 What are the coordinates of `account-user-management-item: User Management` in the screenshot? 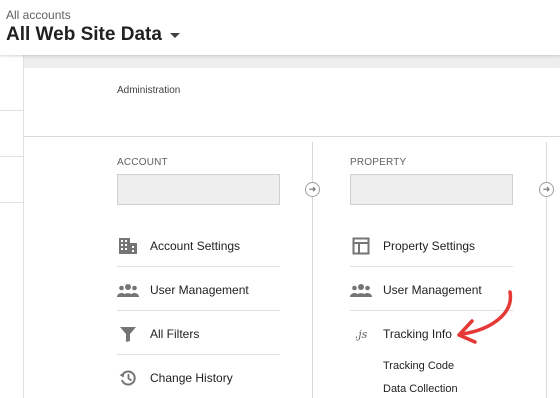 It's located at (183, 290).